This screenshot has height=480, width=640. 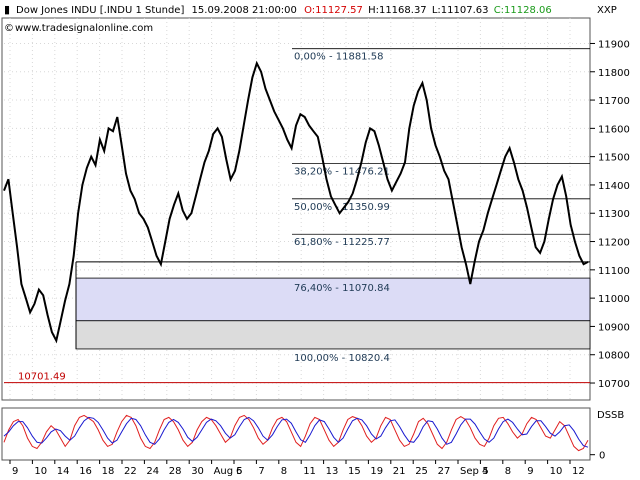 I want to click on y-tick-label: 11900, so click(x=614, y=44).